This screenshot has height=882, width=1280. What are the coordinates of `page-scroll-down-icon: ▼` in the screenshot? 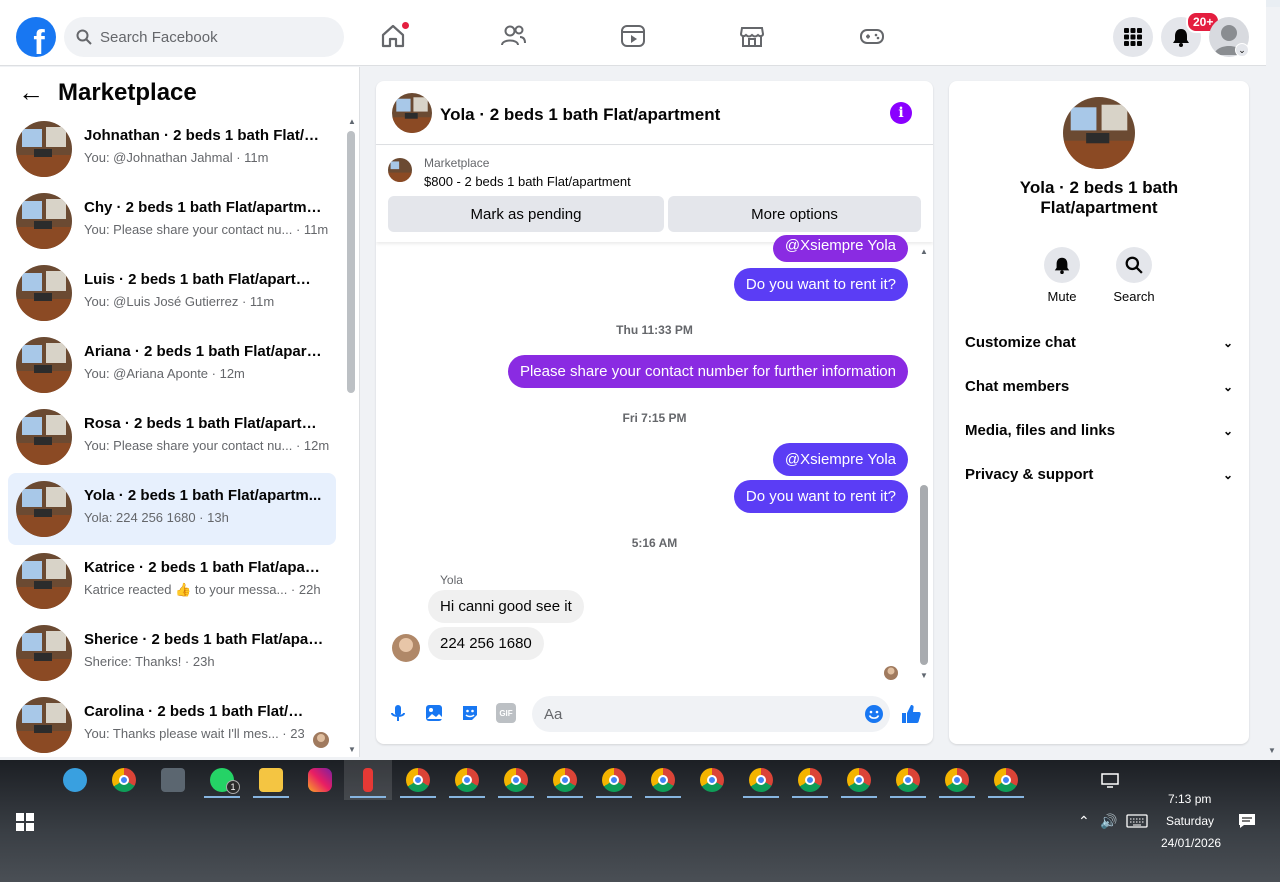 It's located at (1272, 750).